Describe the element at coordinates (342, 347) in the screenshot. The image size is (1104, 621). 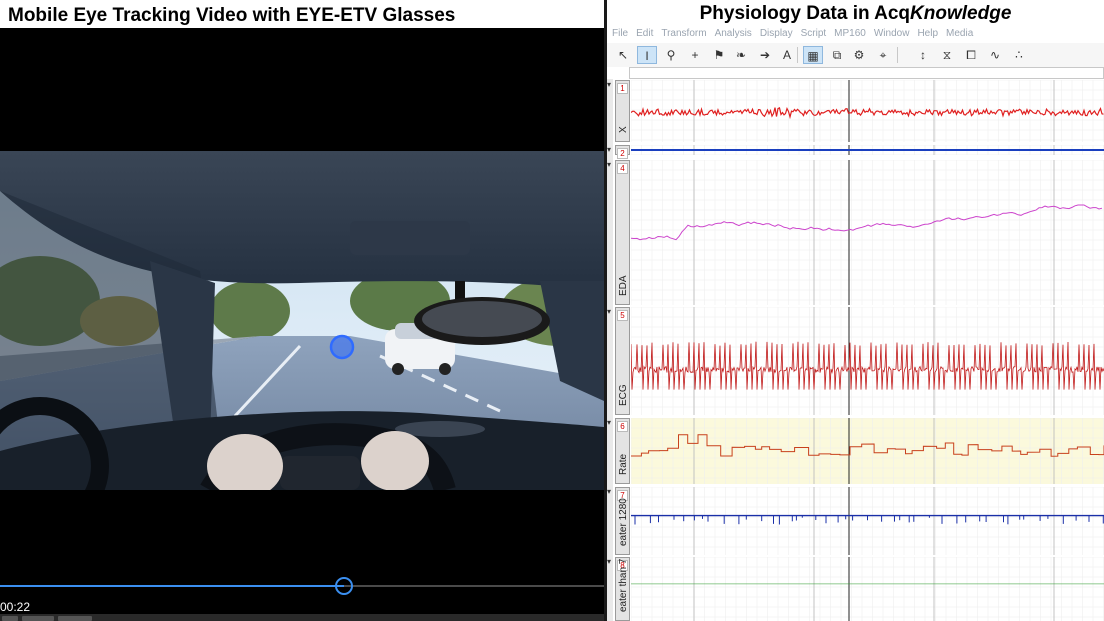
I see `gaze-marker-icon` at that location.